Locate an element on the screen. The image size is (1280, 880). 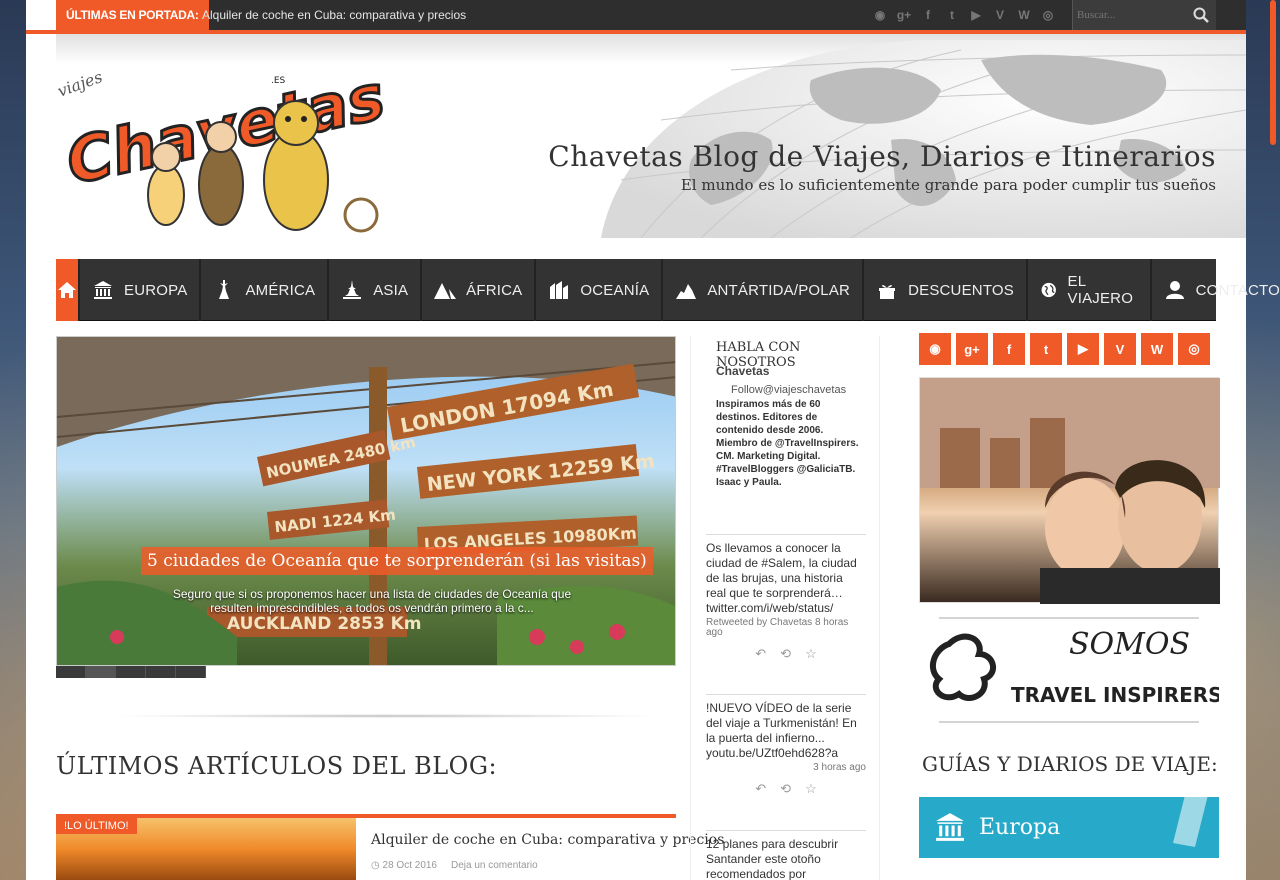
search-icon is located at coordinates (1201, 15).